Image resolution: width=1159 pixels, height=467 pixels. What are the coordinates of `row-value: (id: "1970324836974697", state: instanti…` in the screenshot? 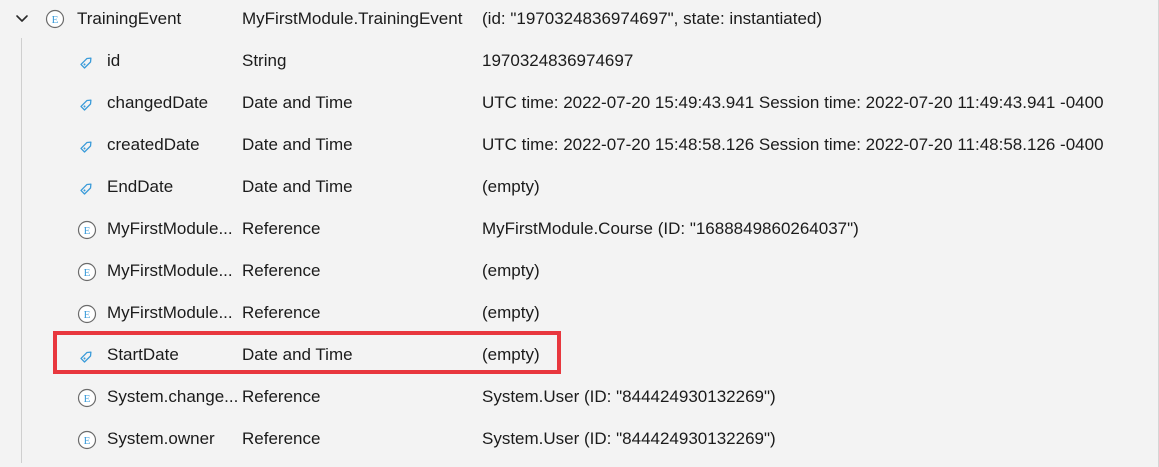 It's located at (652, 18).